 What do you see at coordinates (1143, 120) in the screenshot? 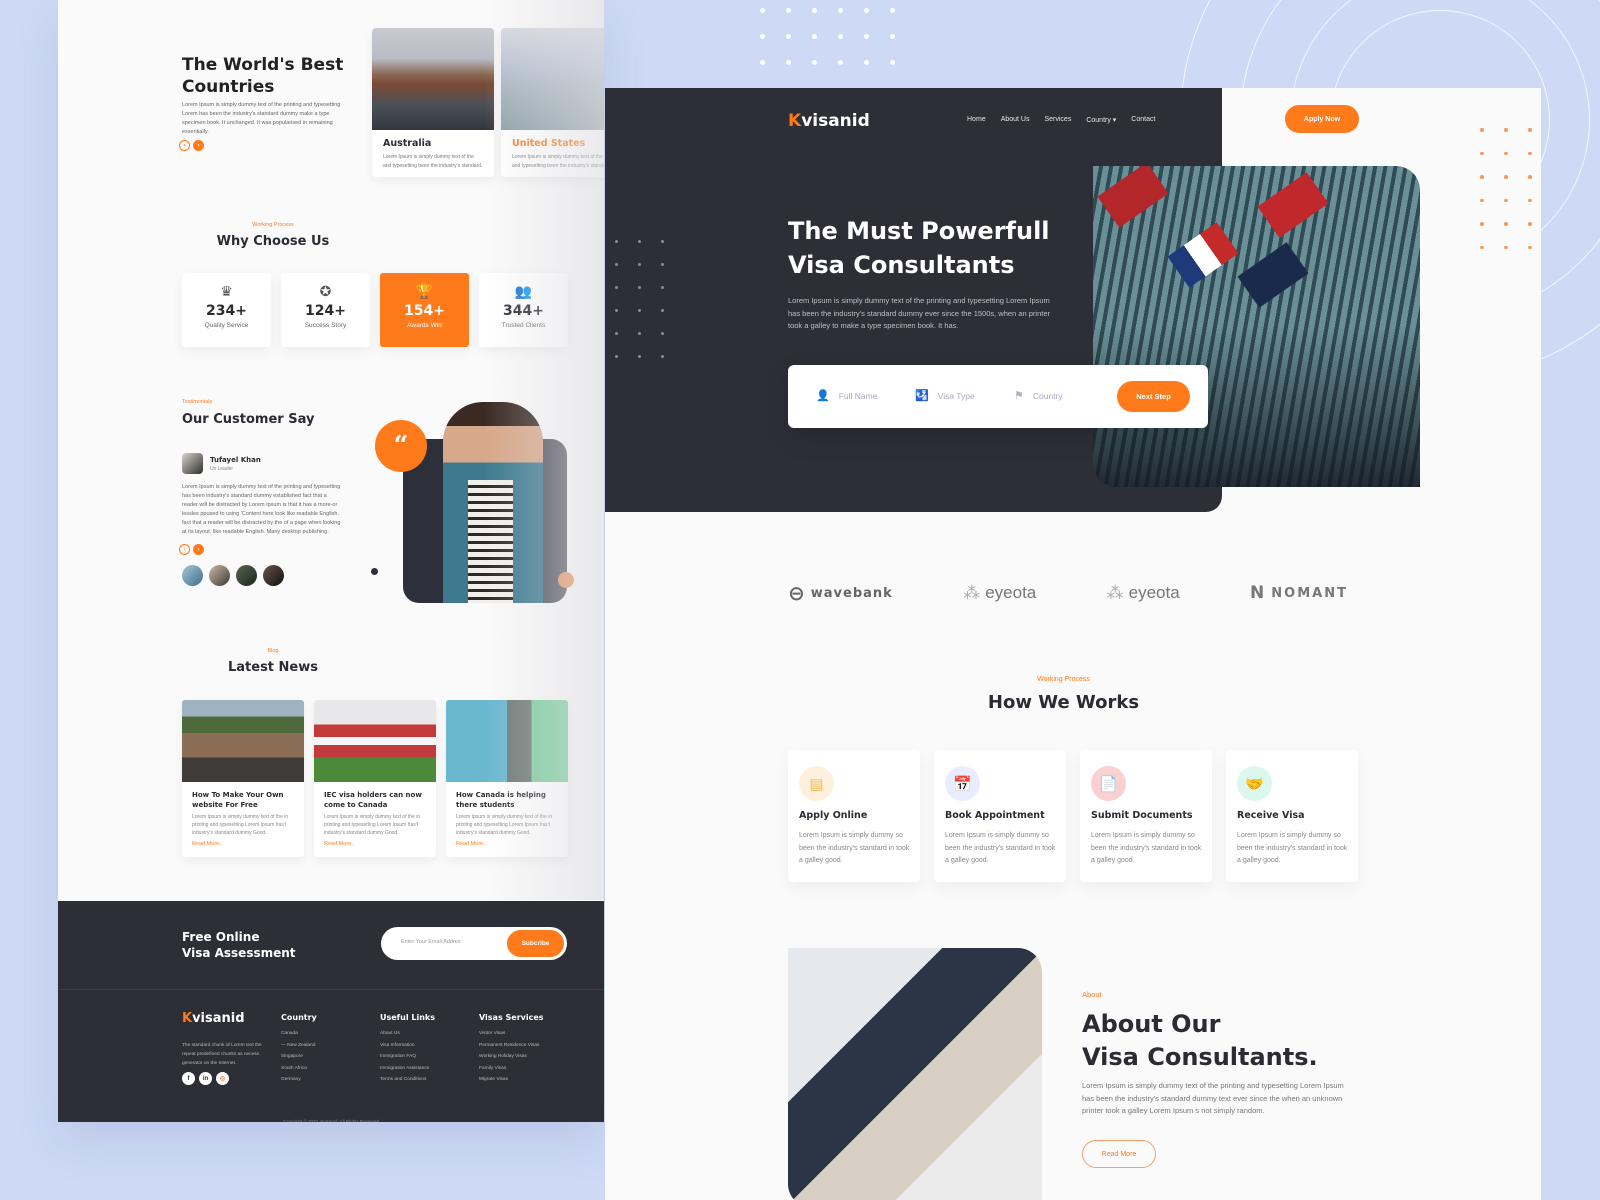
I see `nav-contact: Contact` at bounding box center [1143, 120].